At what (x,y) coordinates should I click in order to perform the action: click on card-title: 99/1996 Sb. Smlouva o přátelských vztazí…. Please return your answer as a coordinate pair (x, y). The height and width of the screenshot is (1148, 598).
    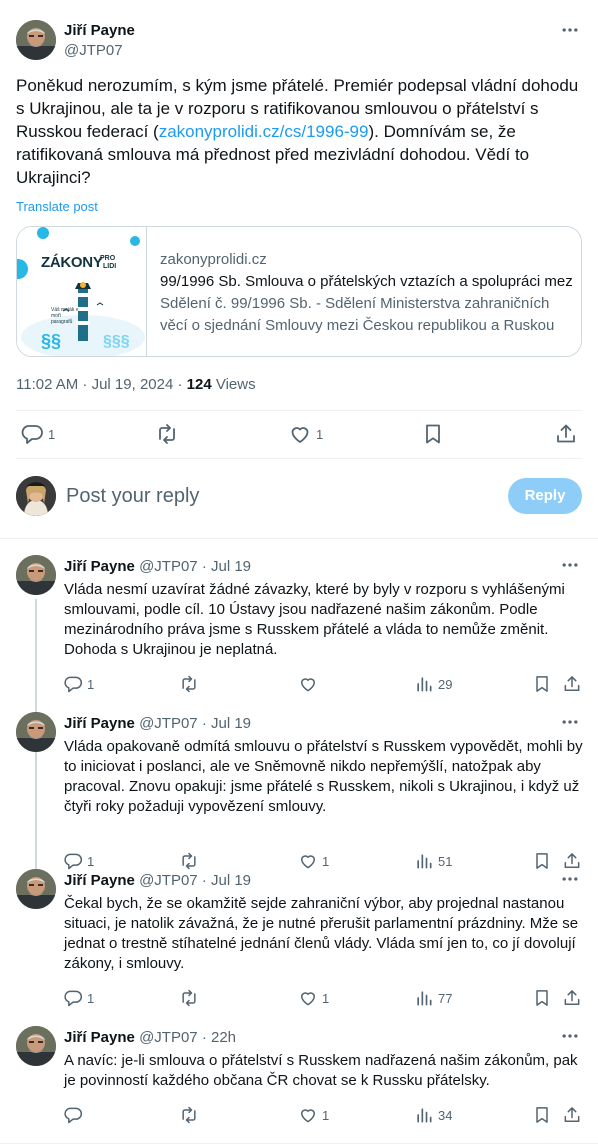
    Looking at the image, I should click on (366, 281).